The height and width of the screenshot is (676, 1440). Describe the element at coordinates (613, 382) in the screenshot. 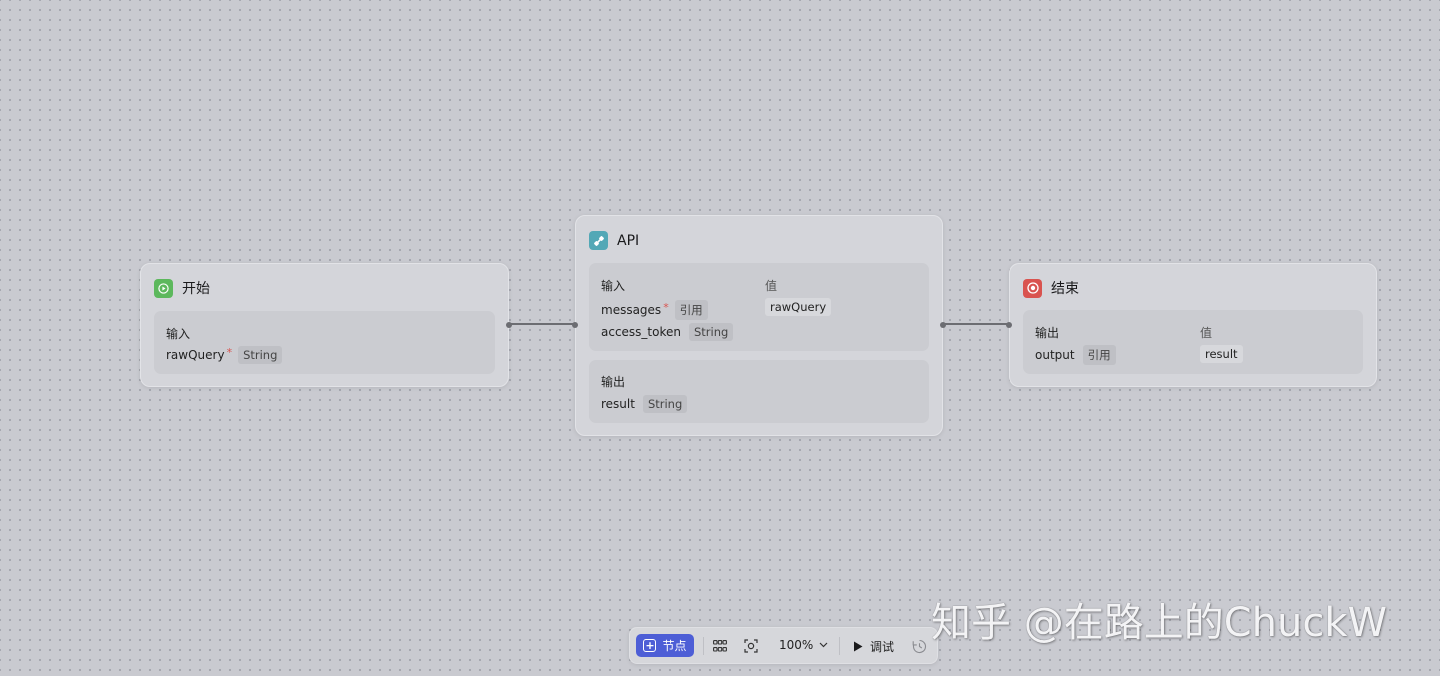

I see `api-output-label: 输出` at that location.